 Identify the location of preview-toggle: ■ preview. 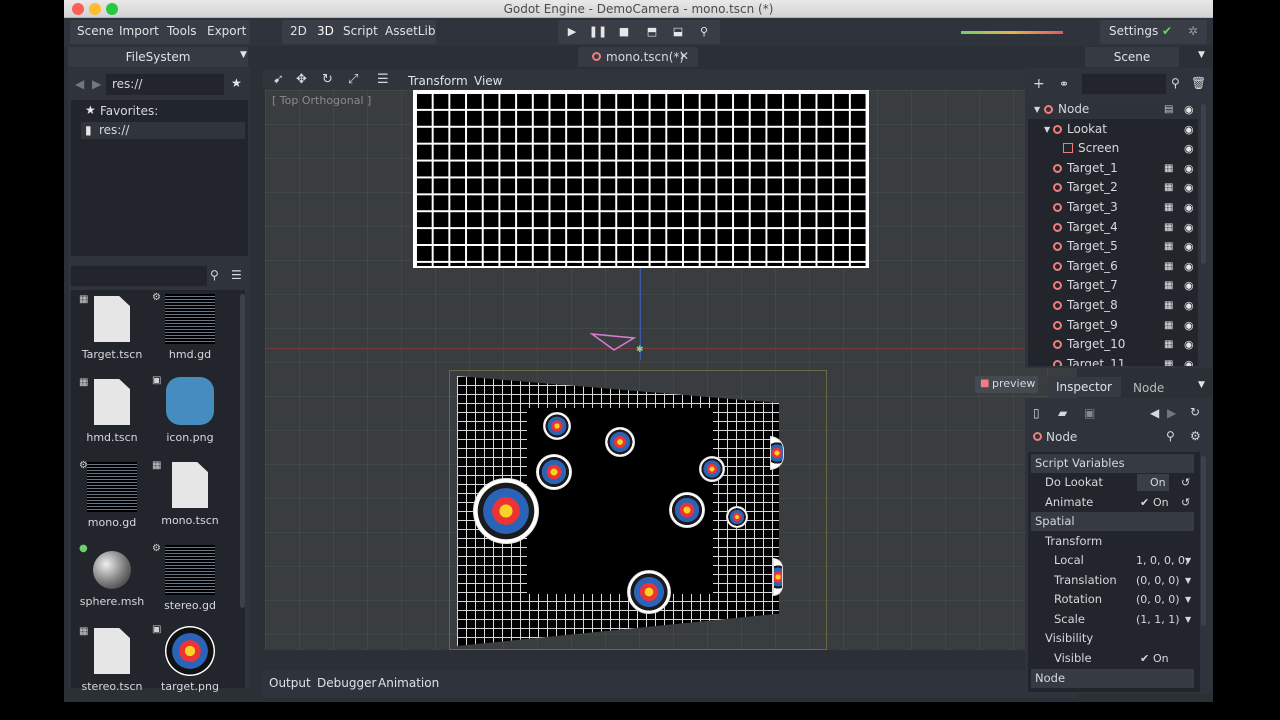
(1006, 384).